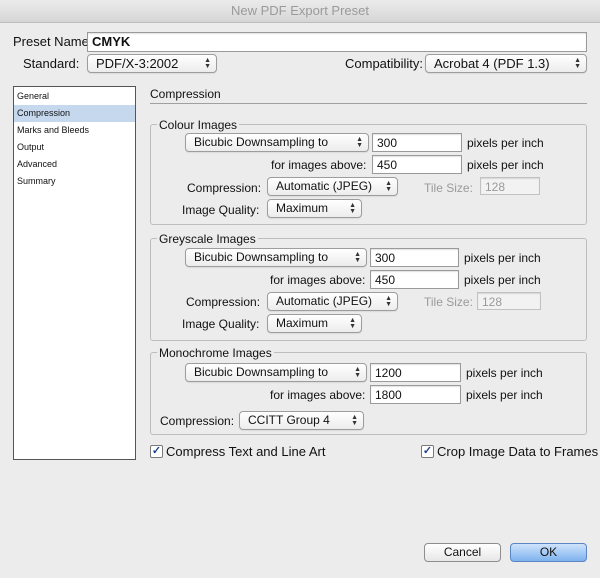  Describe the element at coordinates (221, 324) in the screenshot. I see `greyscale-quality-label: Image Quality:` at that location.